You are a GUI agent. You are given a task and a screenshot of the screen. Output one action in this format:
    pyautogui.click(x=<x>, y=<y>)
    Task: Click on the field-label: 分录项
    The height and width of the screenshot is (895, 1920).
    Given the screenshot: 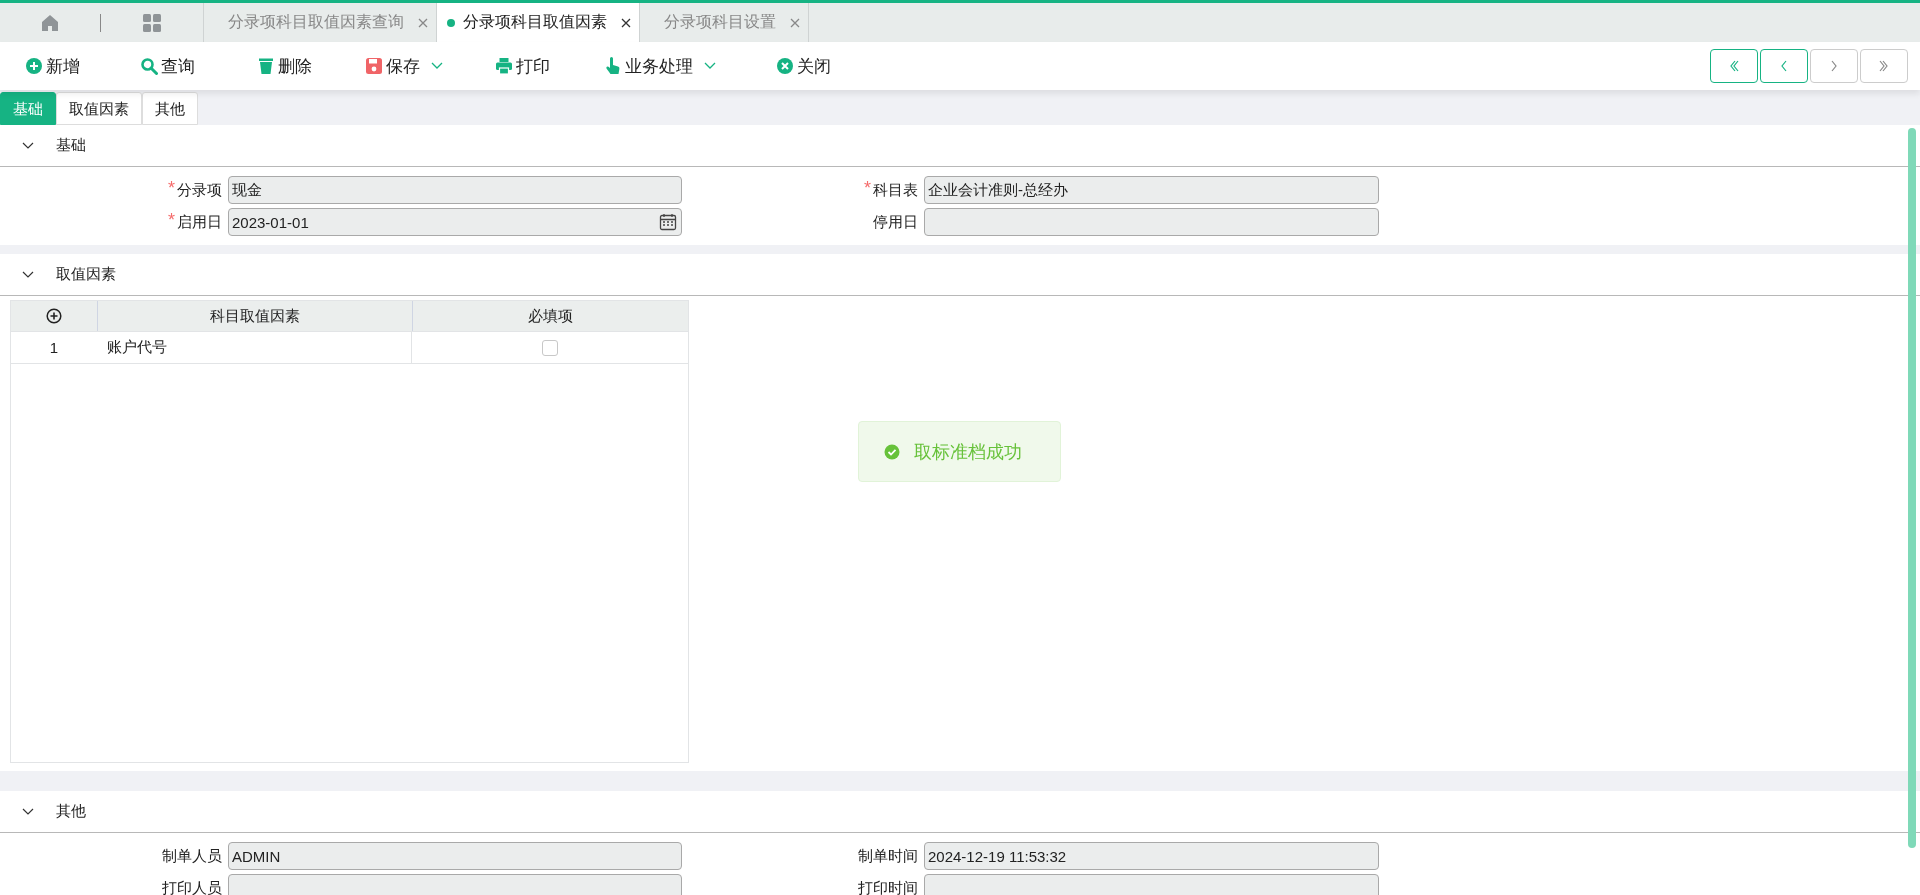 What is the action you would take?
    pyautogui.click(x=199, y=190)
    